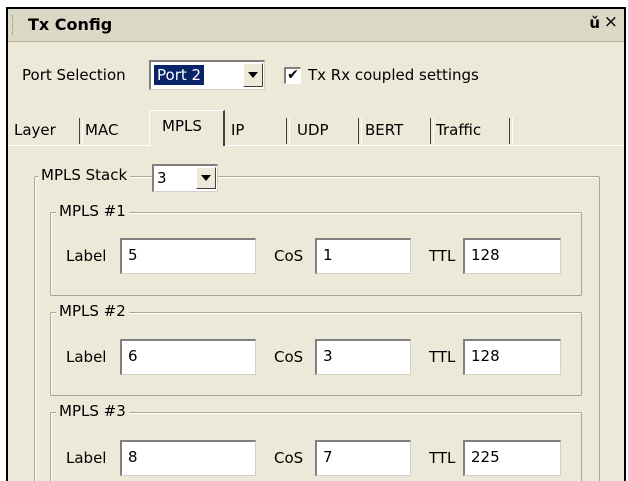  I want to click on mpls-3-label-caption: Label, so click(86, 458).